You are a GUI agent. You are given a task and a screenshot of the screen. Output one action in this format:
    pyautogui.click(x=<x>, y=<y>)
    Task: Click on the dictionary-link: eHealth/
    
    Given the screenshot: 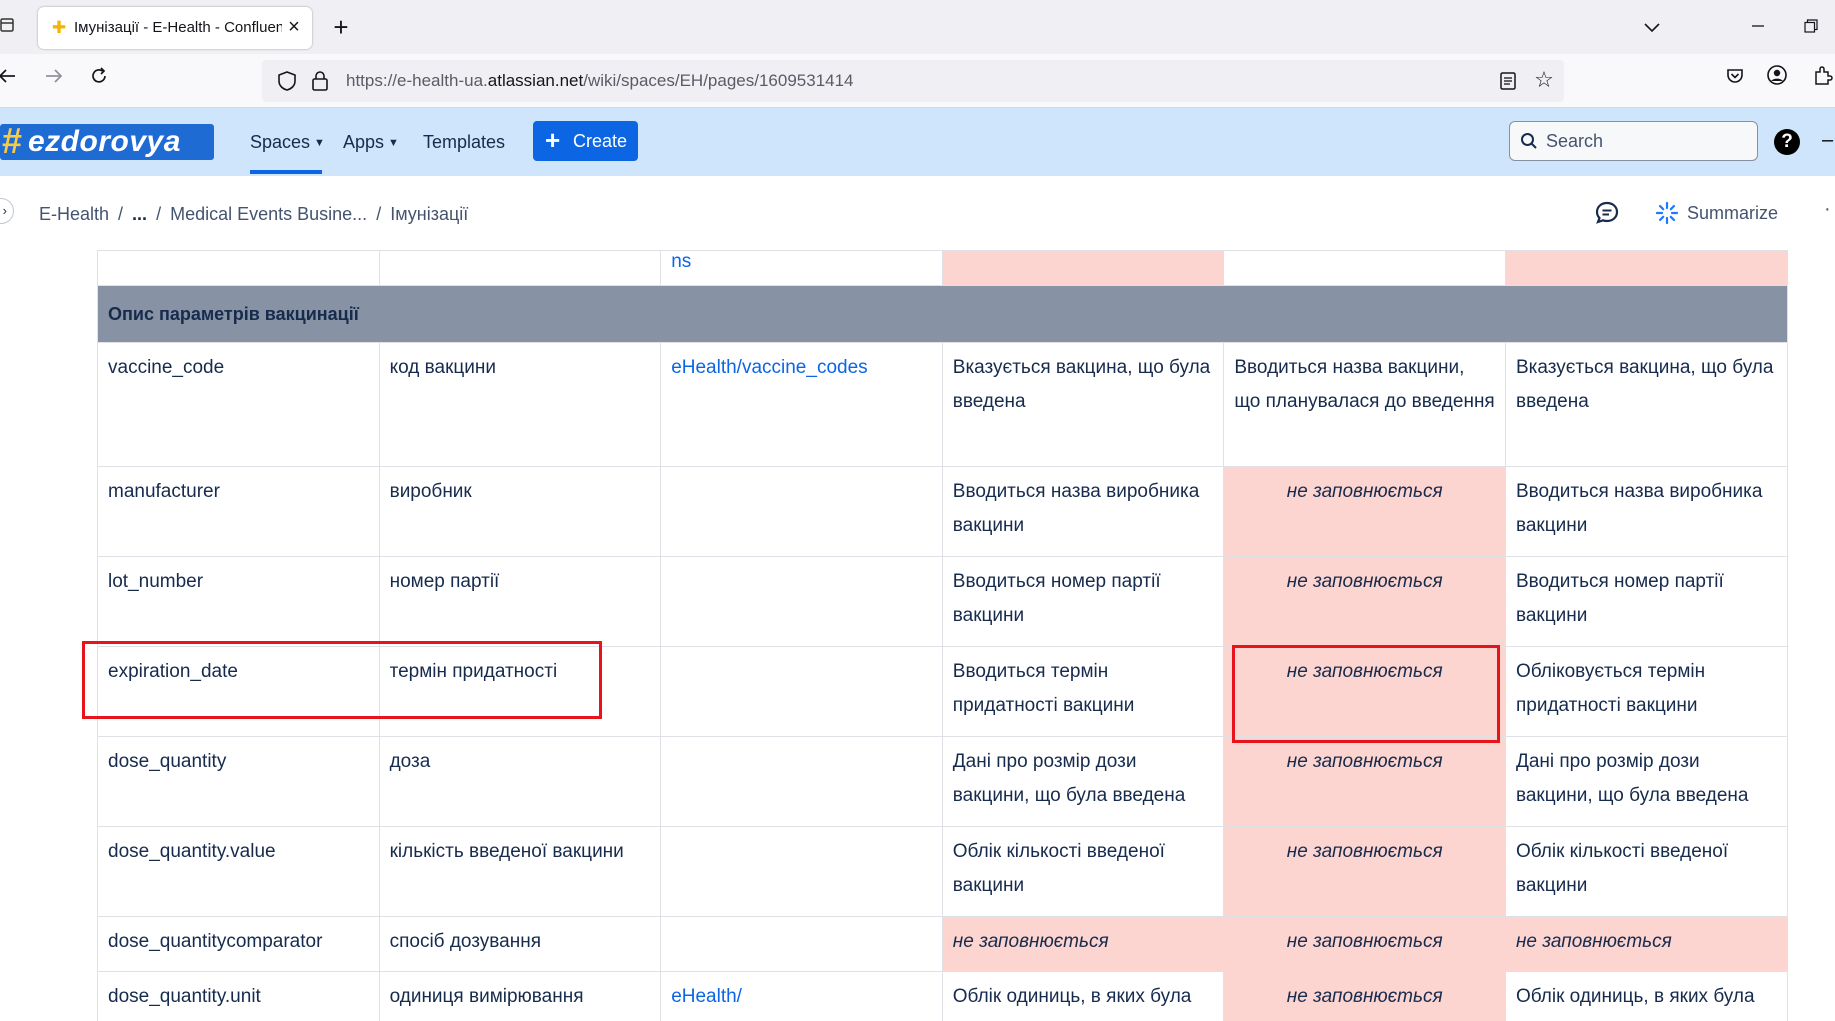 What is the action you would take?
    pyautogui.click(x=706, y=996)
    